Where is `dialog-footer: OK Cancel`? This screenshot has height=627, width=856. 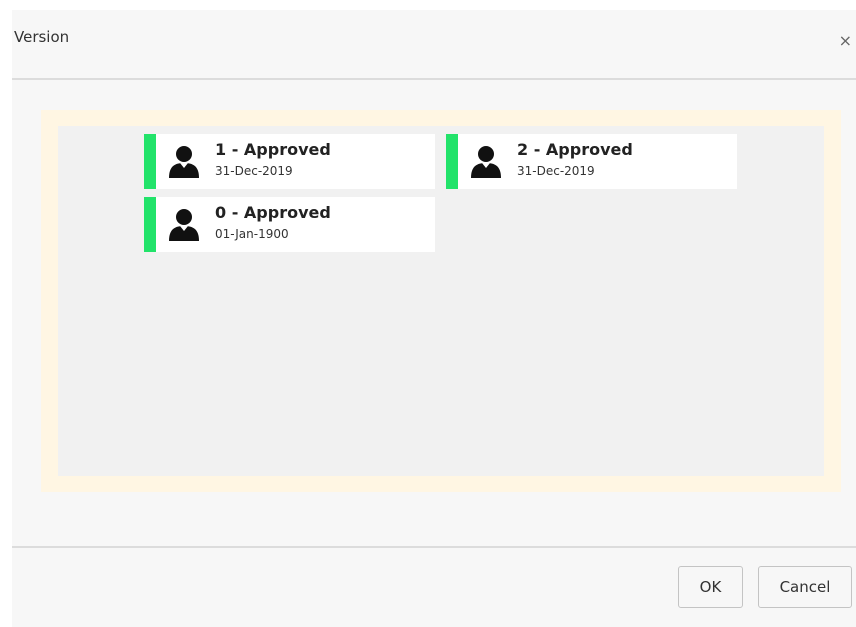
dialog-footer: OK Cancel is located at coordinates (434, 586).